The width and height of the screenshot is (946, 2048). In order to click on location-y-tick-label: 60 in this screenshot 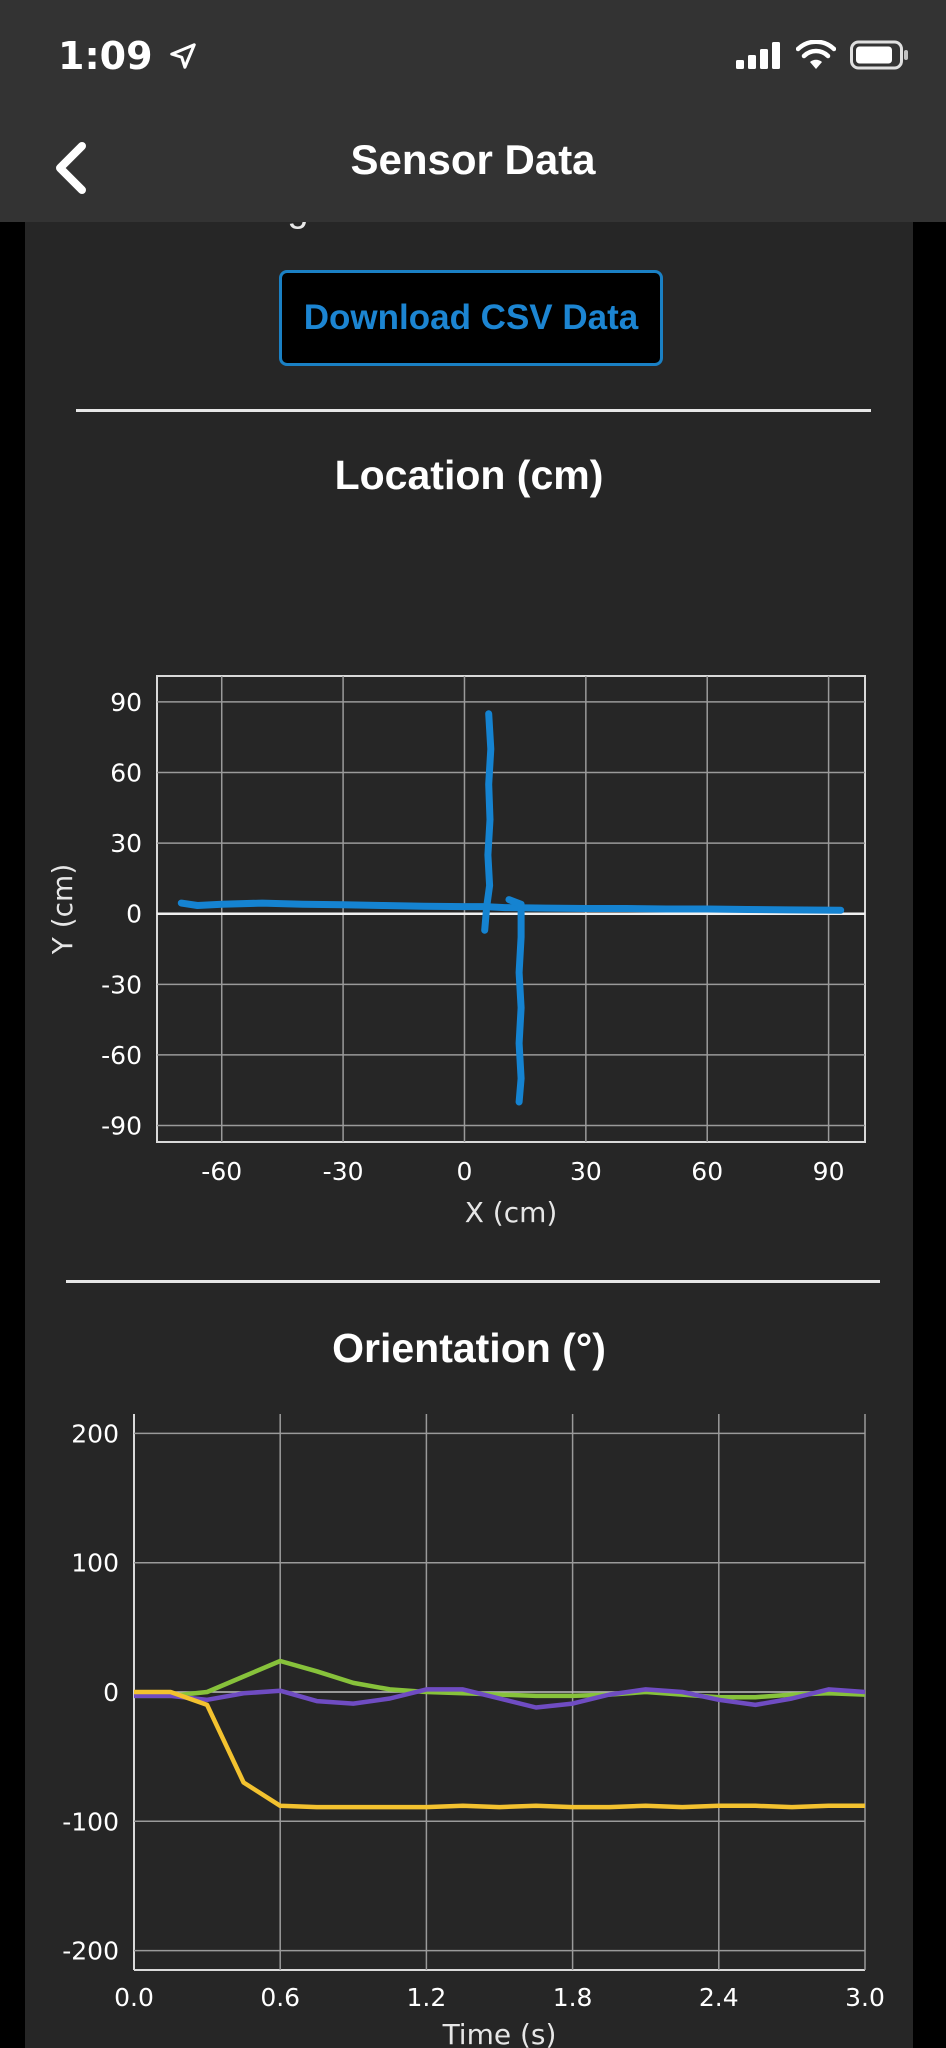, I will do `click(126, 772)`.